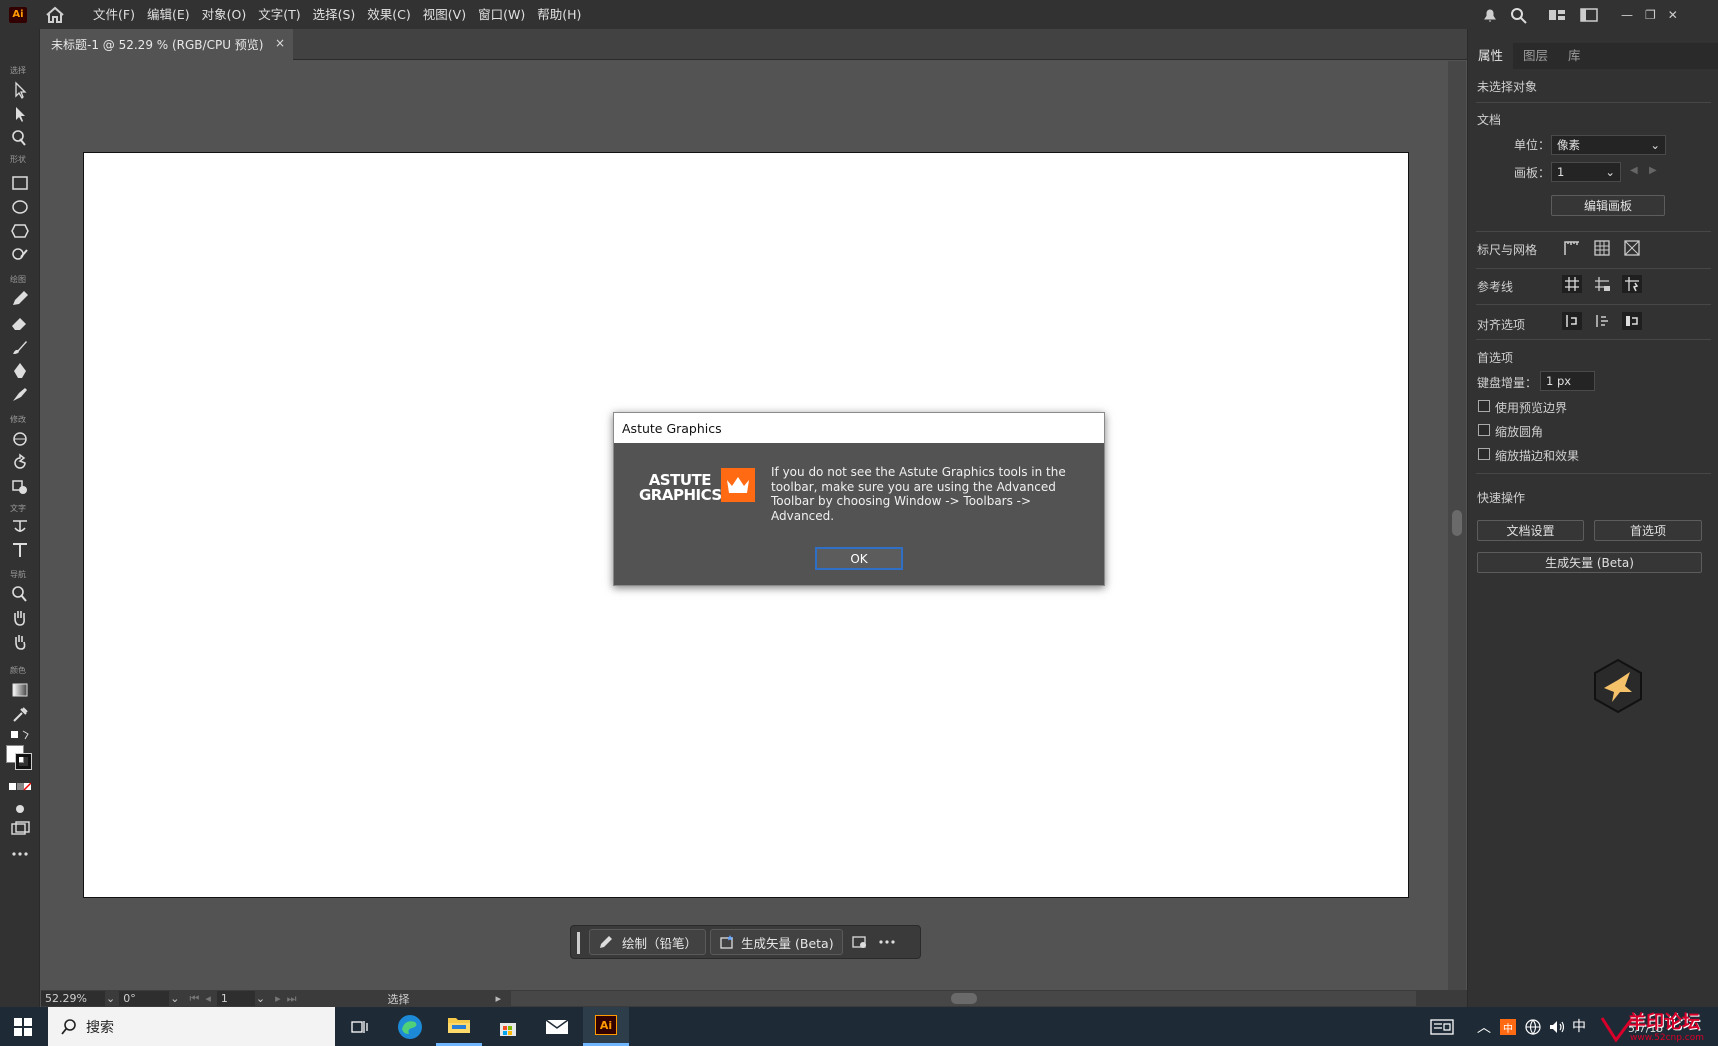 This screenshot has height=1046, width=1718. Describe the element at coordinates (859, 558) in the screenshot. I see `ok-button: OK` at that location.